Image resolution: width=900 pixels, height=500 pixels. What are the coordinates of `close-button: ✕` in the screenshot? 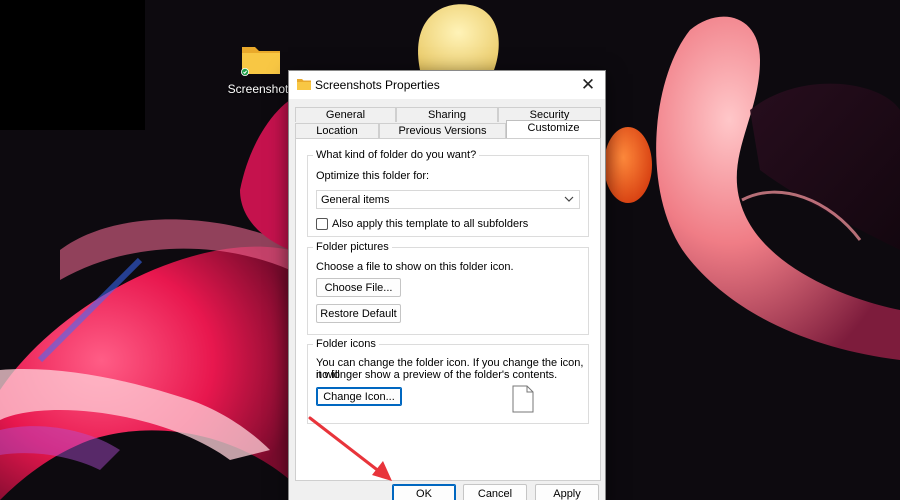 It's located at (588, 85).